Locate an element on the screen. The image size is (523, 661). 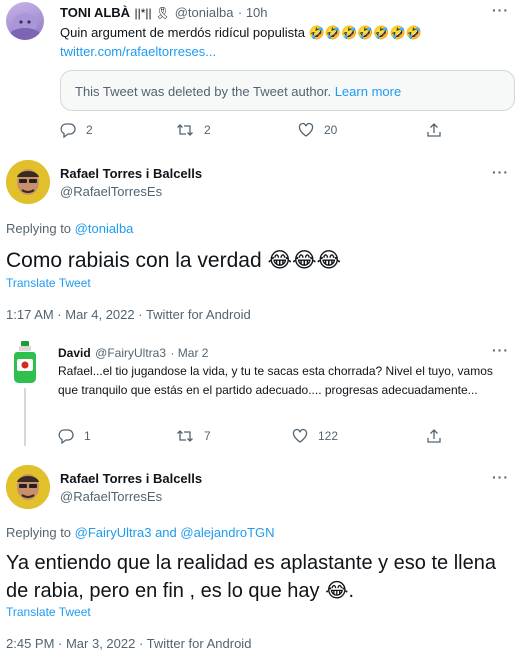
like-button: 122 is located at coordinates (315, 436).